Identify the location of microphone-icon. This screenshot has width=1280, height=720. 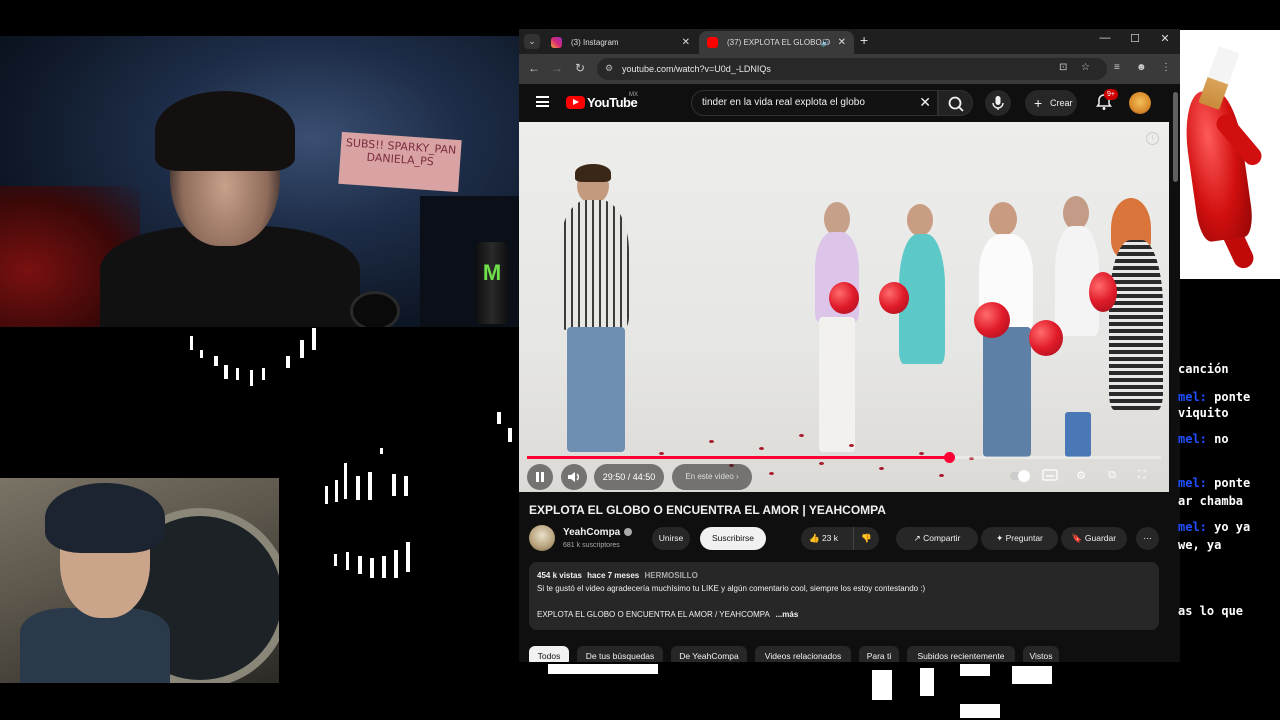
(998, 103).